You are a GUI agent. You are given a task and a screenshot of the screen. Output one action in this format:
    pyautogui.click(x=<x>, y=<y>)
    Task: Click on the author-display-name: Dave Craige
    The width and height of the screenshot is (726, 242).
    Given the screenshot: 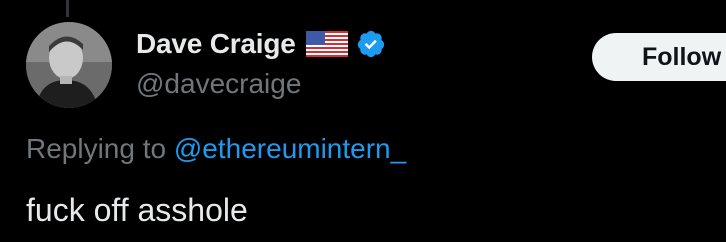 What is the action you would take?
    pyautogui.click(x=216, y=44)
    